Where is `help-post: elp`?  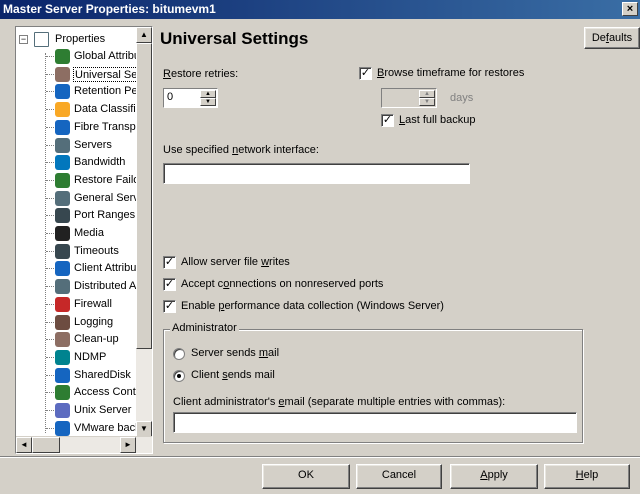 help-post: elp is located at coordinates (591, 475).